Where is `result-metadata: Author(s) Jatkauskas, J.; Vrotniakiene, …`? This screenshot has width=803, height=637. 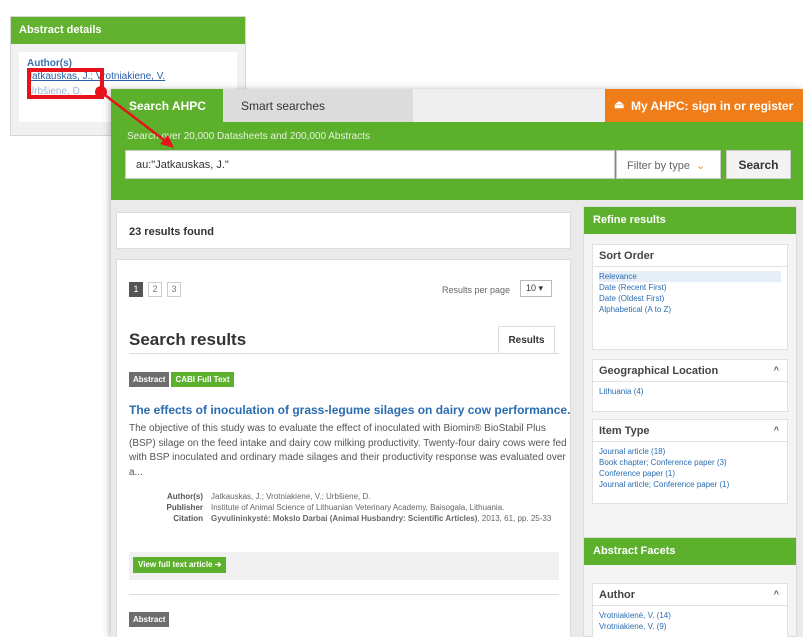 result-metadata: Author(s) Jatkauskas, J.; Vrotniakiene, … is located at coordinates (360, 507).